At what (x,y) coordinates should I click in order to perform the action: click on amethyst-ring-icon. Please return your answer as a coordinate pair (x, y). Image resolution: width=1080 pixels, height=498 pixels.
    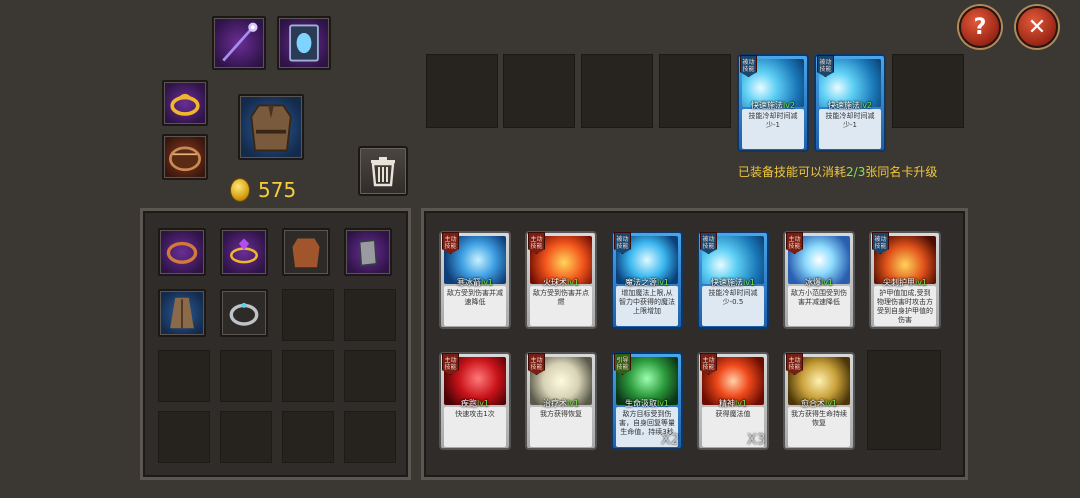
    Looking at the image, I should click on (244, 251).